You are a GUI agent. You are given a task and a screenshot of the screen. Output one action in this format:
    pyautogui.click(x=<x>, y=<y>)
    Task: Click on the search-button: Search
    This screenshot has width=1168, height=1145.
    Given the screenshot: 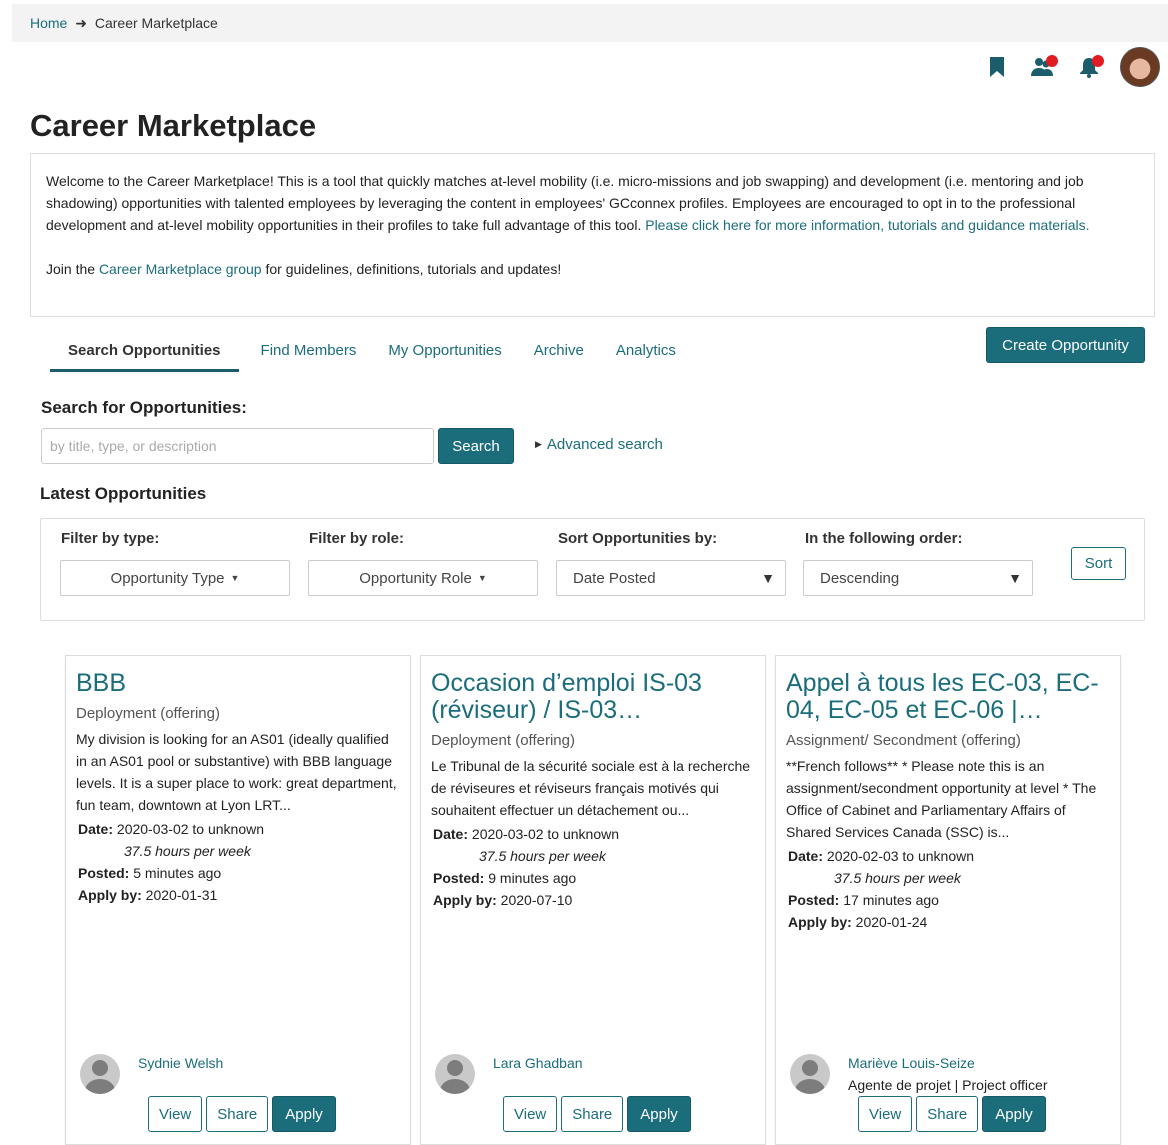 What is the action you would take?
    pyautogui.click(x=476, y=446)
    